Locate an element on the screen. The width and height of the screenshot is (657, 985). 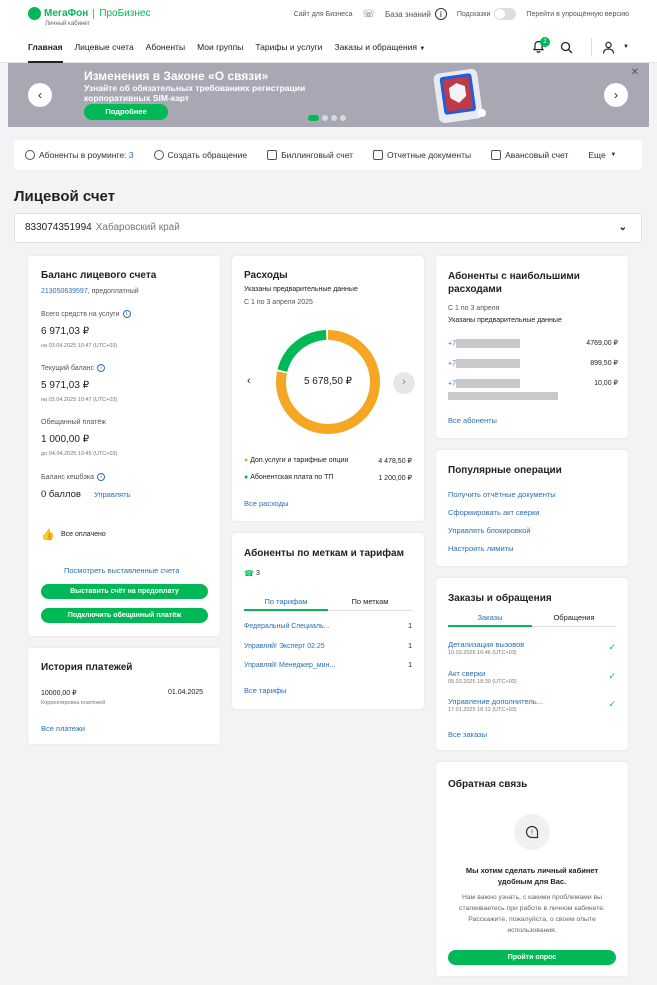
legend-item-fee: ● Абонентская плата по ТП 1 200,00 ₽ is located at coordinates (328, 478).